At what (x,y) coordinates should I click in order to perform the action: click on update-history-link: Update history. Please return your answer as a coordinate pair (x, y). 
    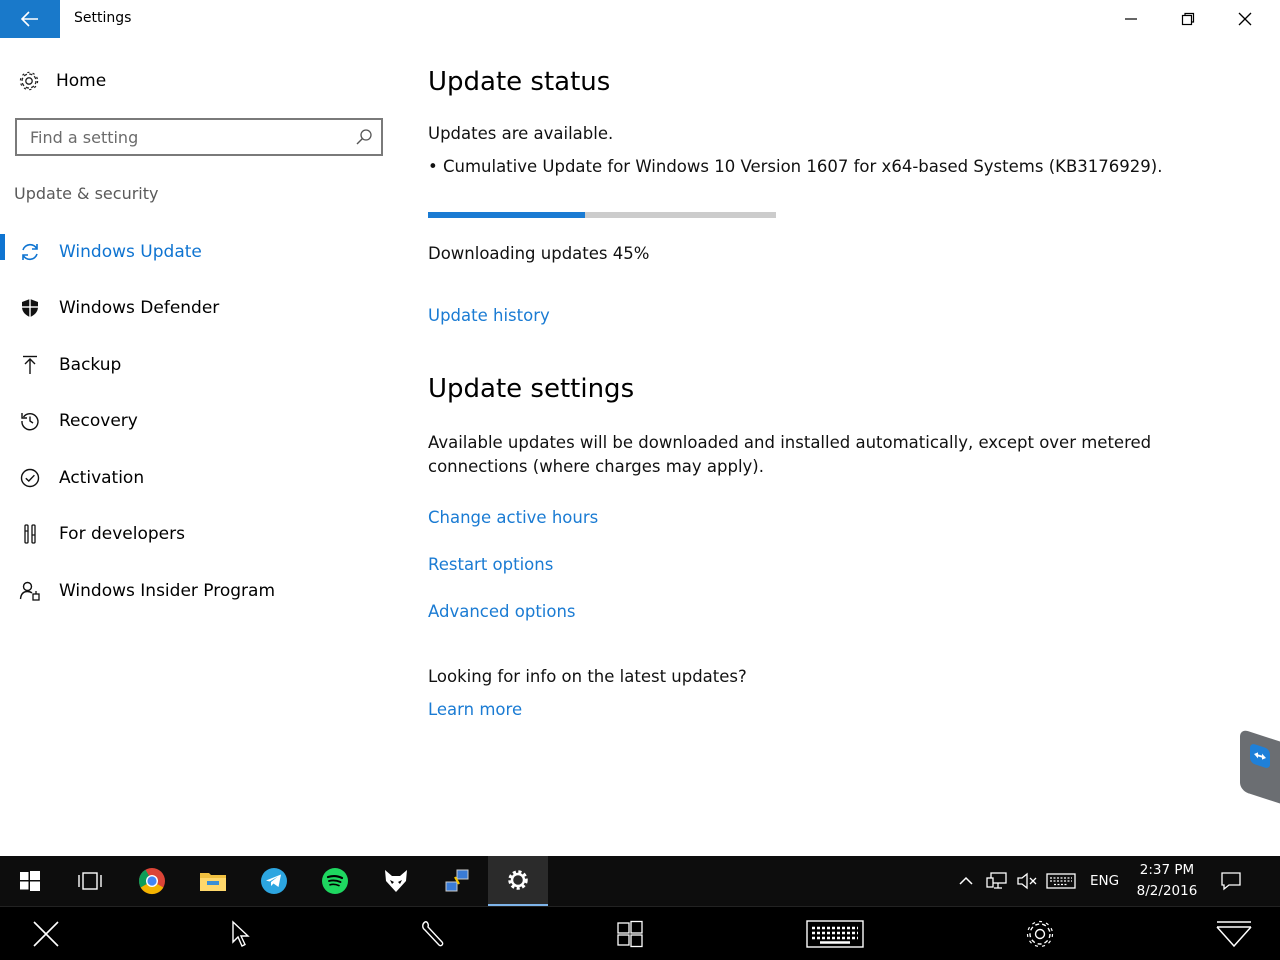
    Looking at the image, I should click on (489, 315).